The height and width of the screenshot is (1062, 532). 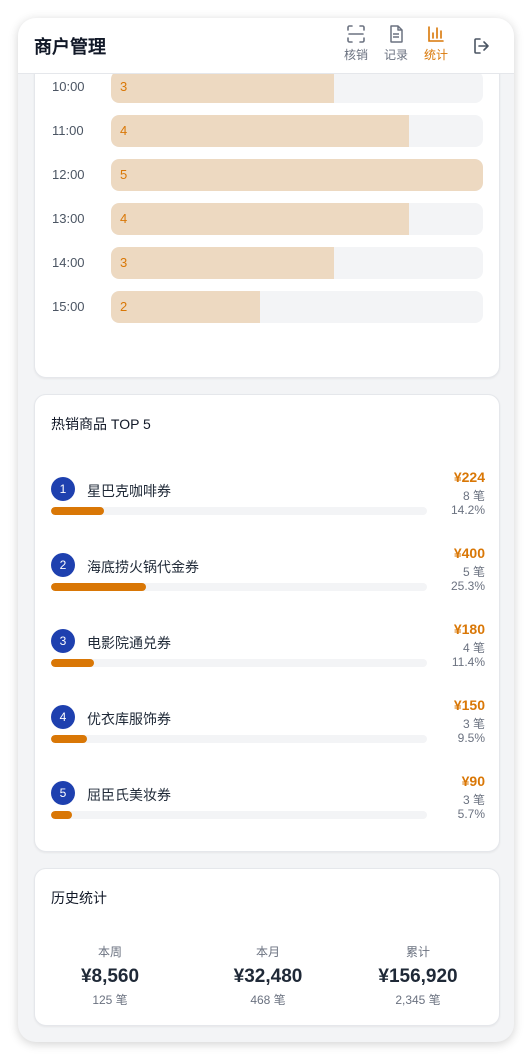 I want to click on hour-count: 2, so click(x=124, y=306).